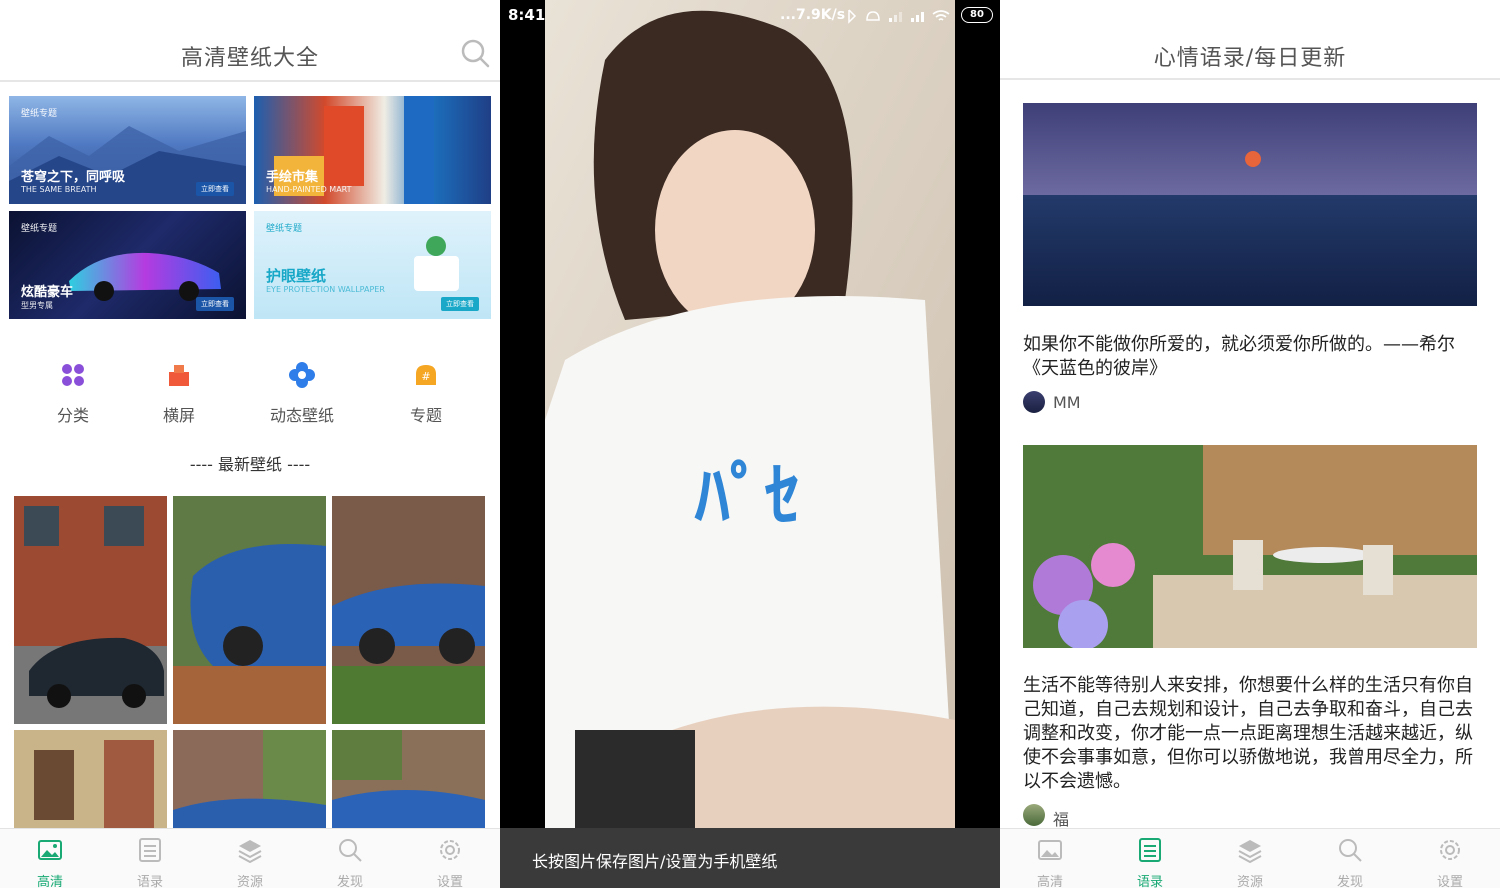 This screenshot has width=1500, height=888. I want to click on banner-cool-cars: 壁纸专题 炫酷豪车 型男专属 立即查看, so click(127, 265).